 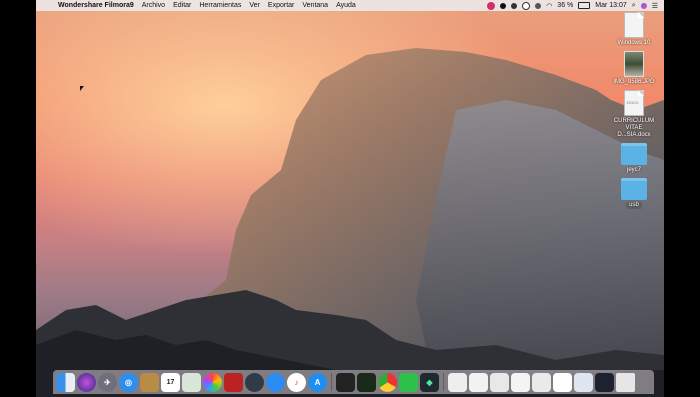 What do you see at coordinates (233, 382) in the screenshot?
I see `pdf-icon` at bounding box center [233, 382].